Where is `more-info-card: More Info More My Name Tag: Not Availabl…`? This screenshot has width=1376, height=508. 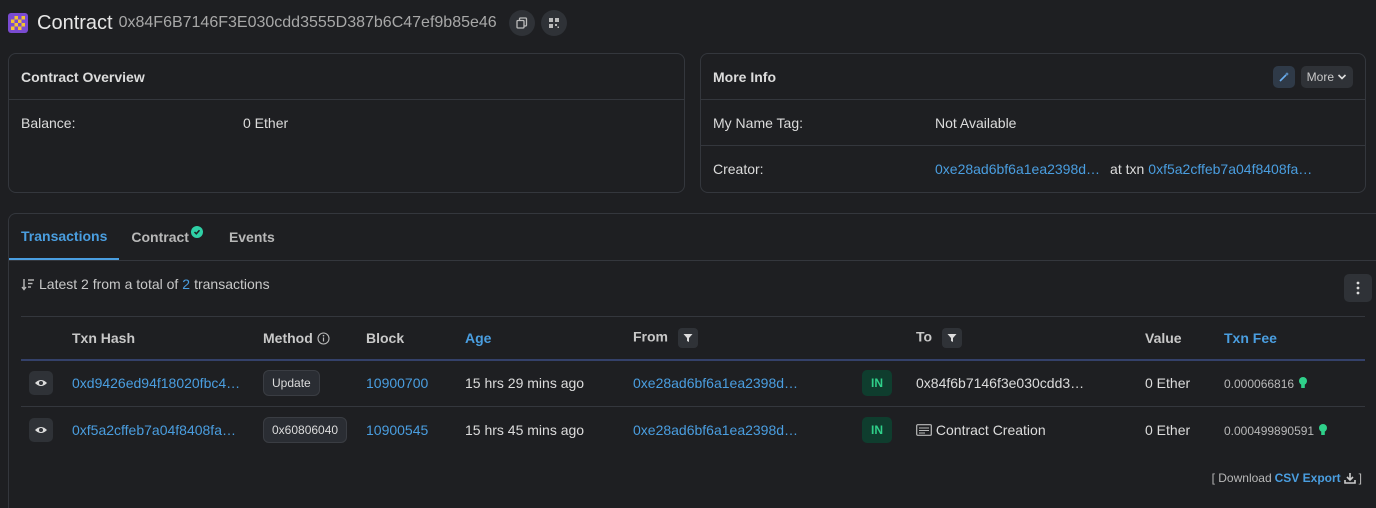
more-info-card: More Info More My Name Tag: Not Availabl… is located at coordinates (1033, 123).